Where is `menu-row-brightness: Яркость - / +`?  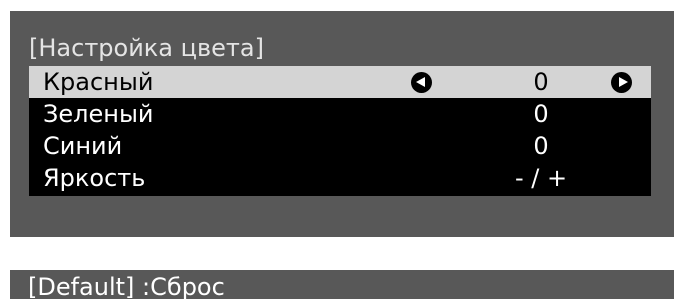 menu-row-brightness: Яркость - / + is located at coordinates (340, 178).